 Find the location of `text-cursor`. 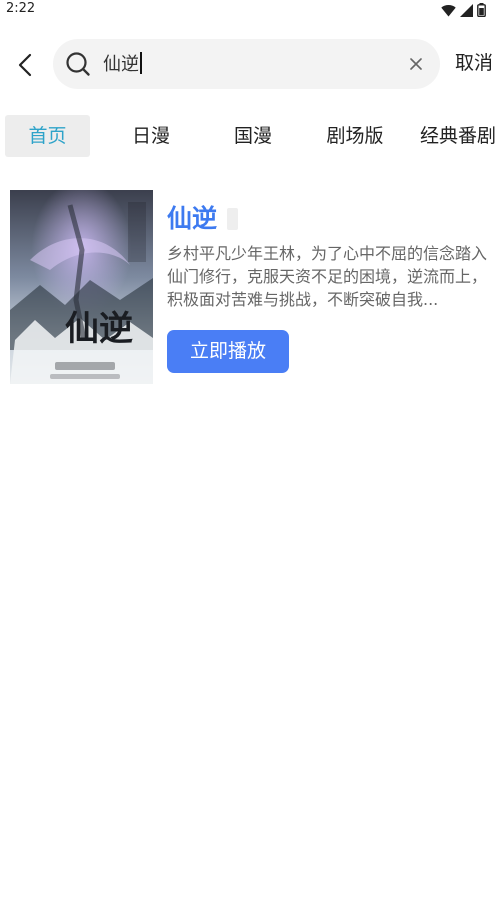

text-cursor is located at coordinates (141, 63).